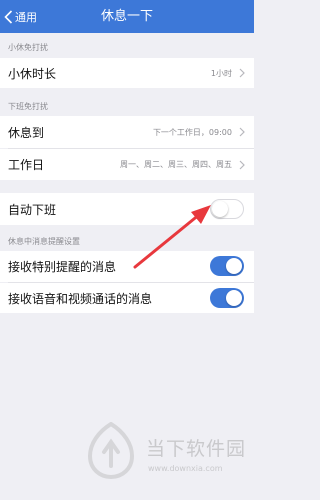 Image resolution: width=320 pixels, height=500 pixels. I want to click on watermark-name: 当下软件园, so click(196, 449).